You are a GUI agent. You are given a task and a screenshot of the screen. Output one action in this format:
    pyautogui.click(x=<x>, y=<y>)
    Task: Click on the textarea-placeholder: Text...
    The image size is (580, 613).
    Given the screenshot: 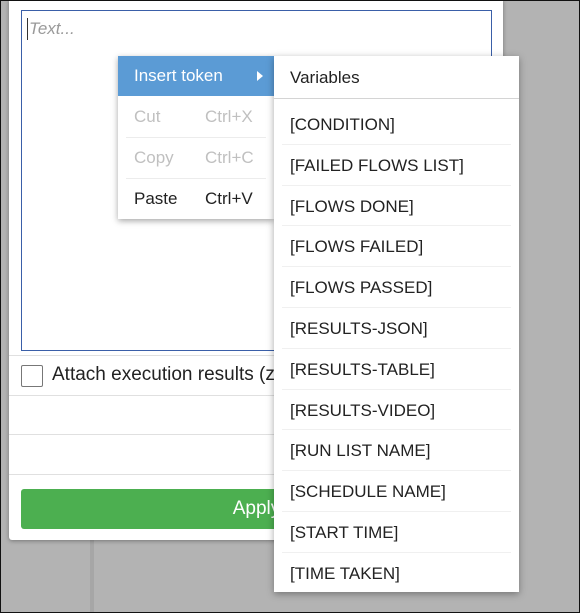 What is the action you would take?
    pyautogui.click(x=52, y=28)
    